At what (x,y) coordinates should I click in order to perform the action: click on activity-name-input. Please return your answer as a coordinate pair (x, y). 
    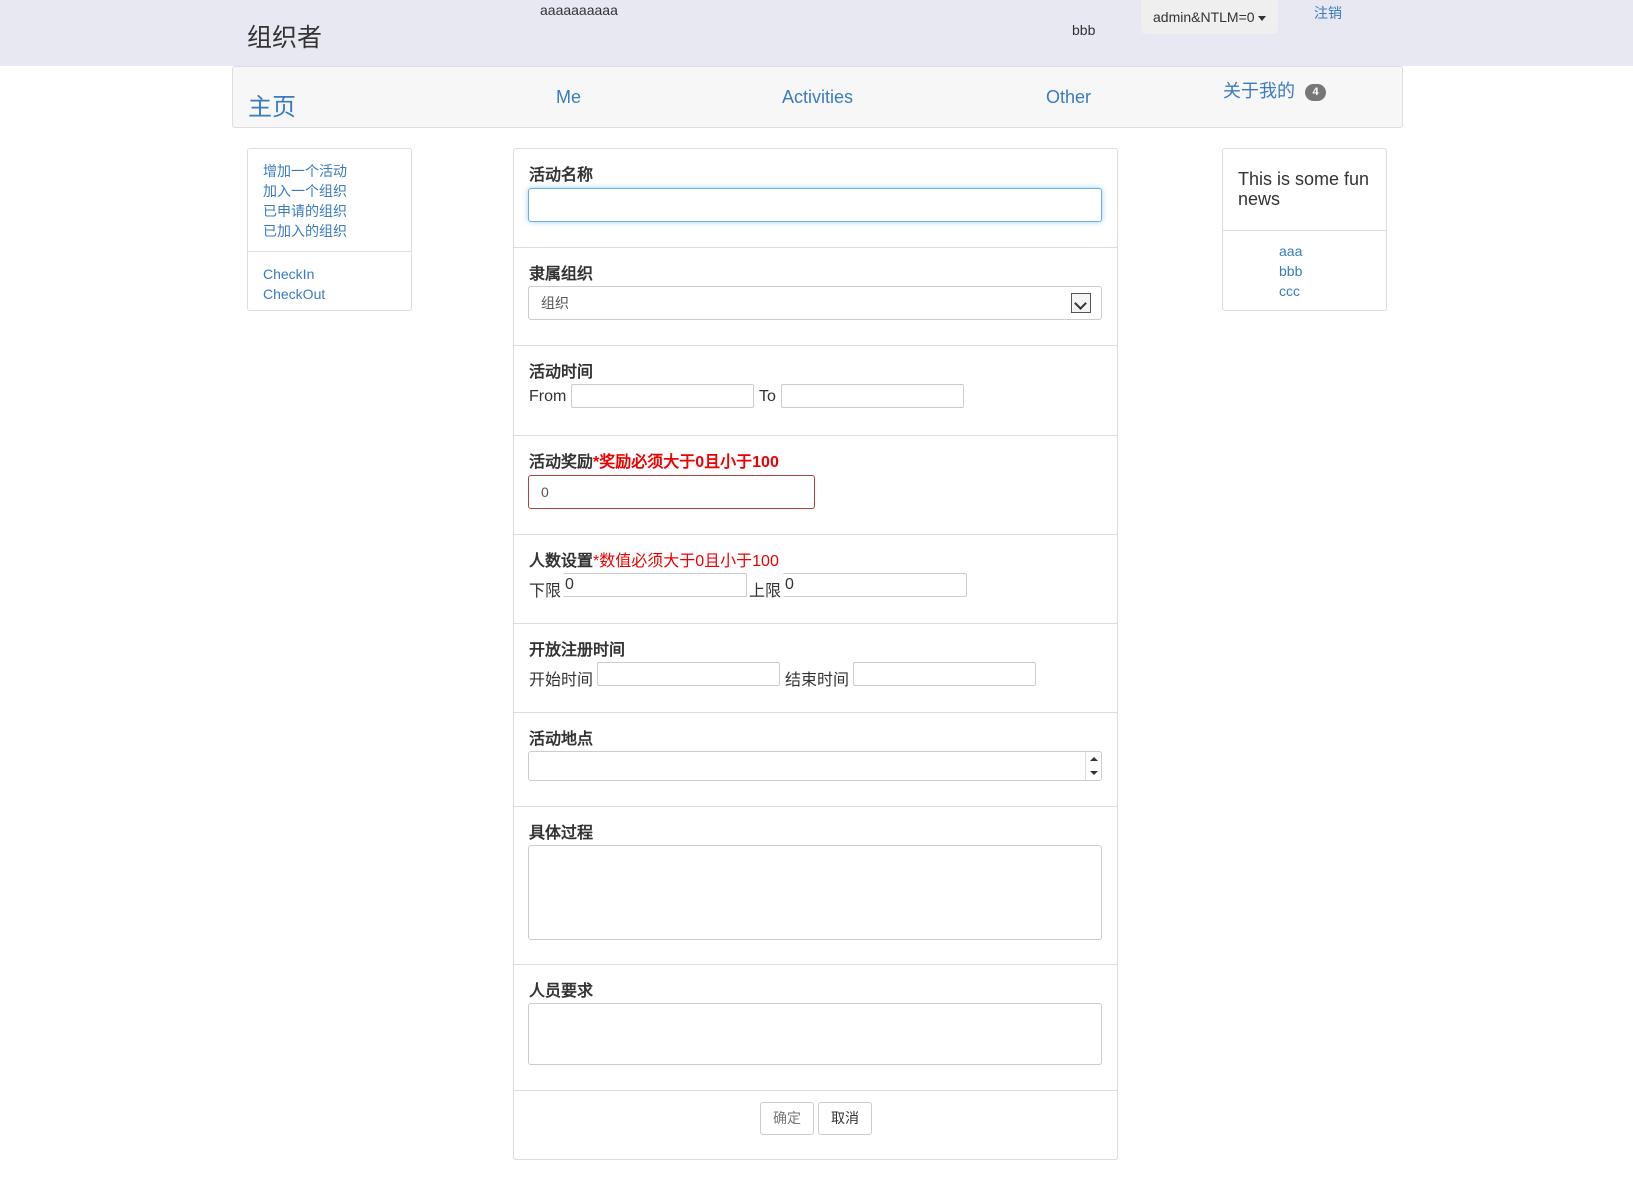
    Looking at the image, I should click on (815, 205).